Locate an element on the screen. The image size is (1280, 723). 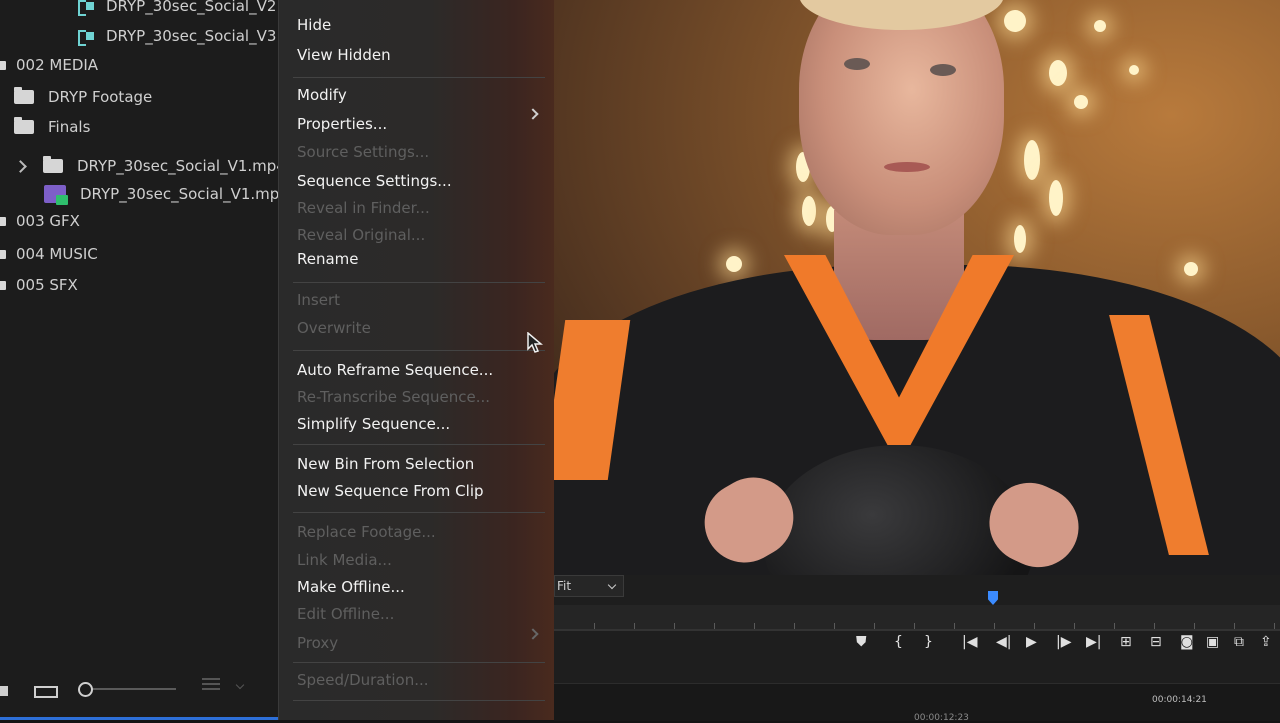
project-item: DRYP_30sec_Social_V3 is located at coordinates (179, 36).